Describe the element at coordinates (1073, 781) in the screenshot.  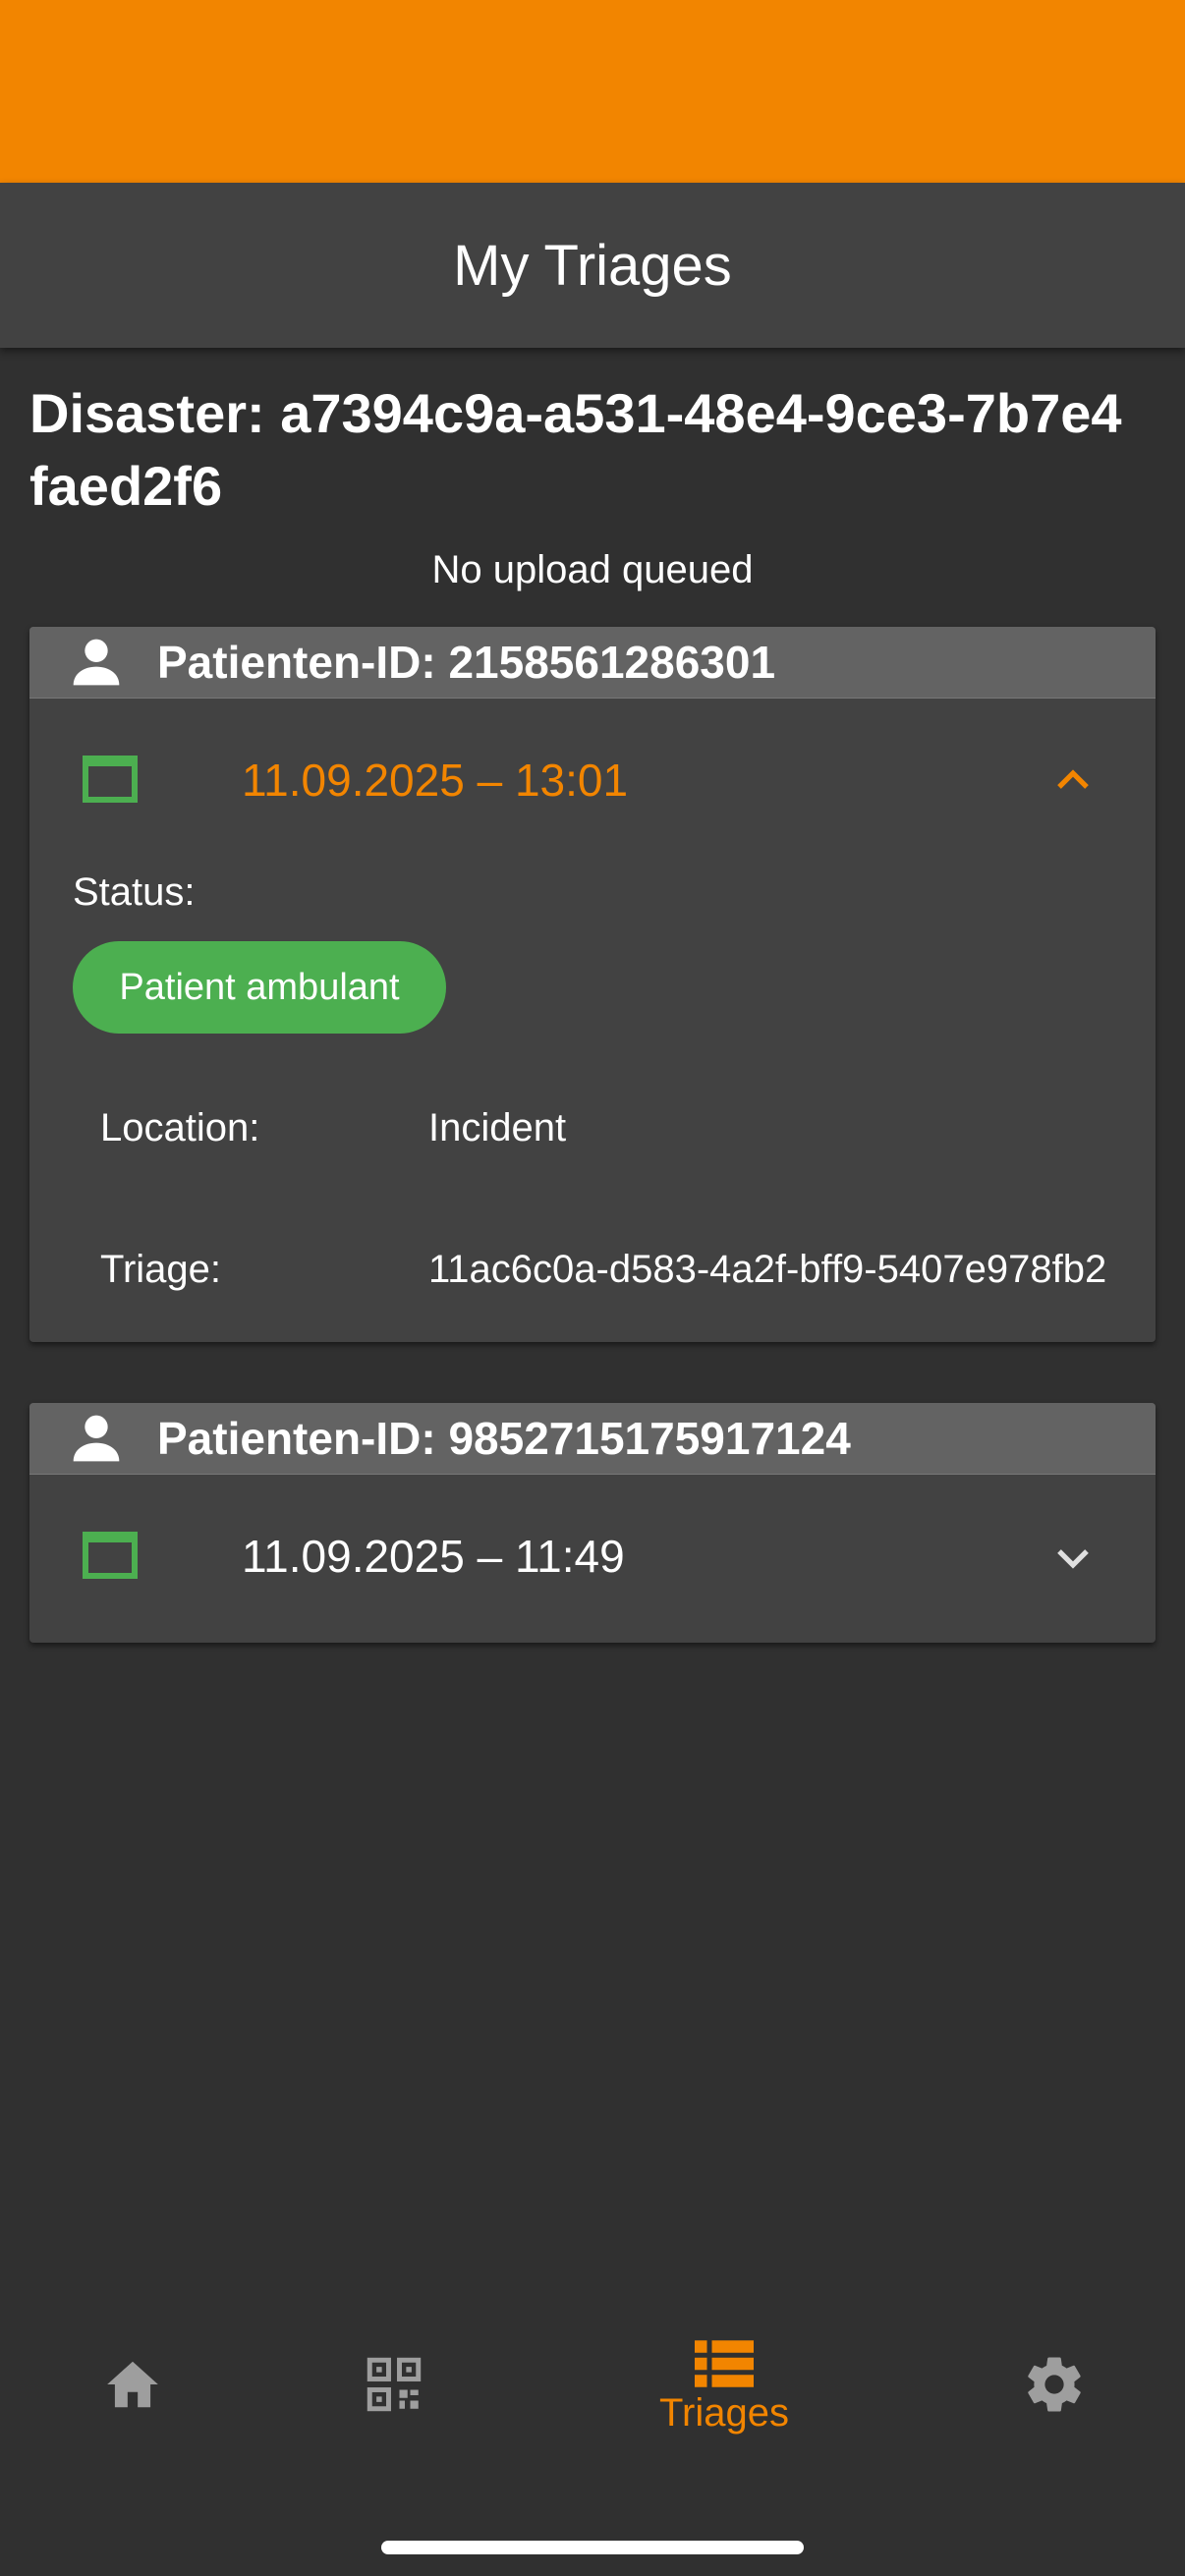
I see `chevron-up-icon` at that location.